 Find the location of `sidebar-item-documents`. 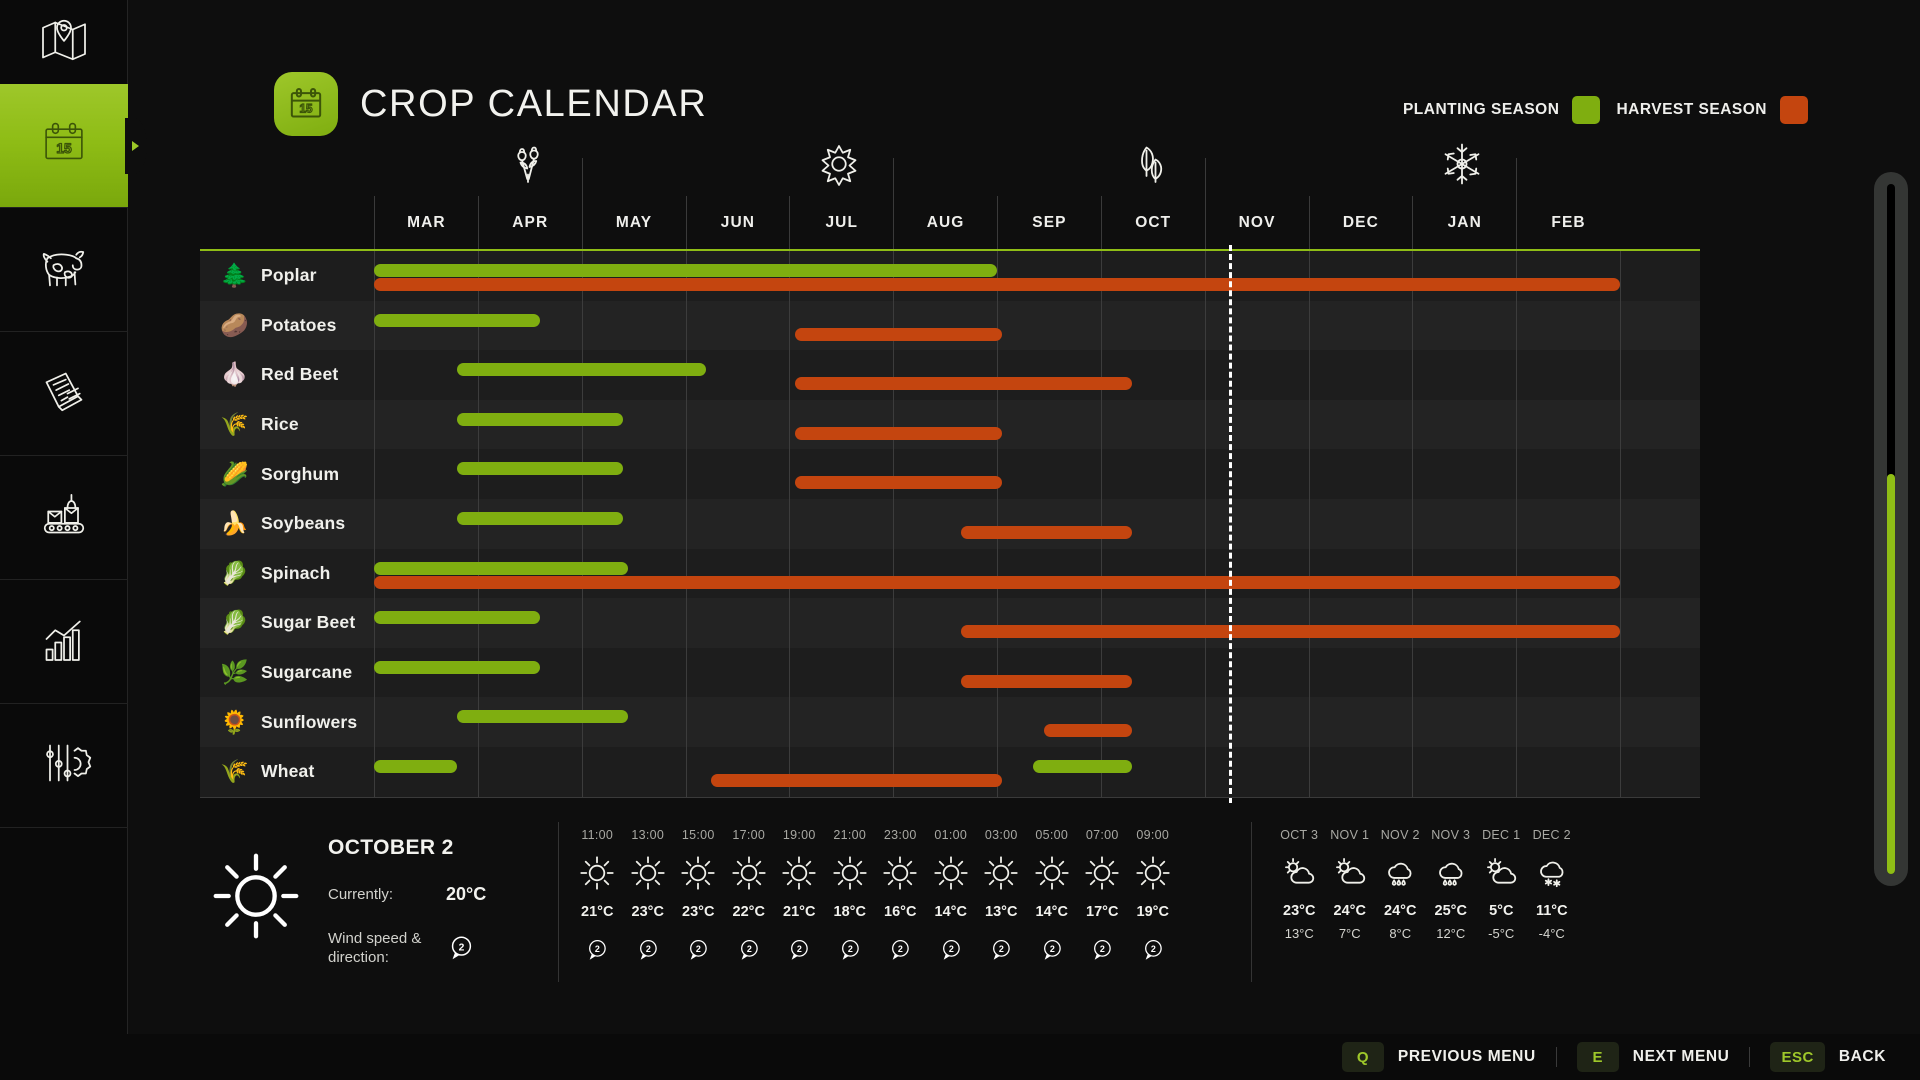

sidebar-item-documents is located at coordinates (64, 394).